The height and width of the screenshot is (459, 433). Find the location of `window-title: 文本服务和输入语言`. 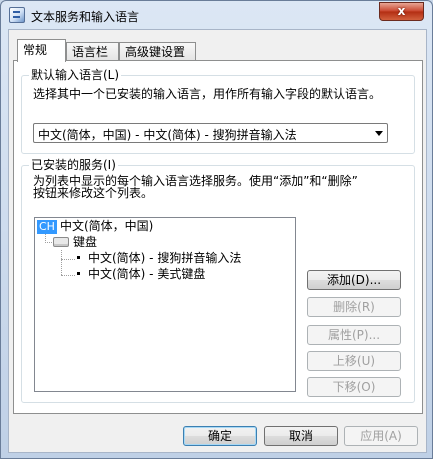

window-title: 文本服务和输入语言 is located at coordinates (85, 17).